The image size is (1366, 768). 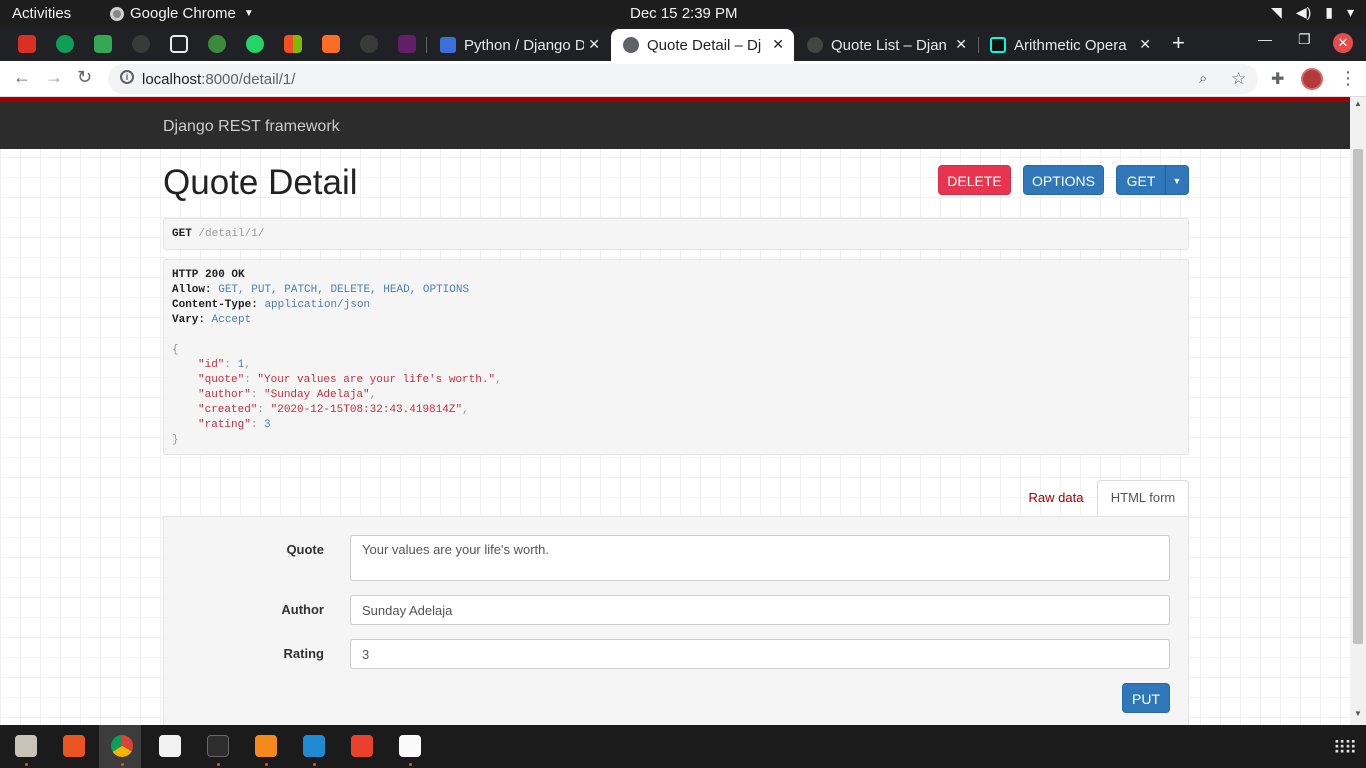 What do you see at coordinates (22, 77) in the screenshot?
I see `back-icon: ←` at bounding box center [22, 77].